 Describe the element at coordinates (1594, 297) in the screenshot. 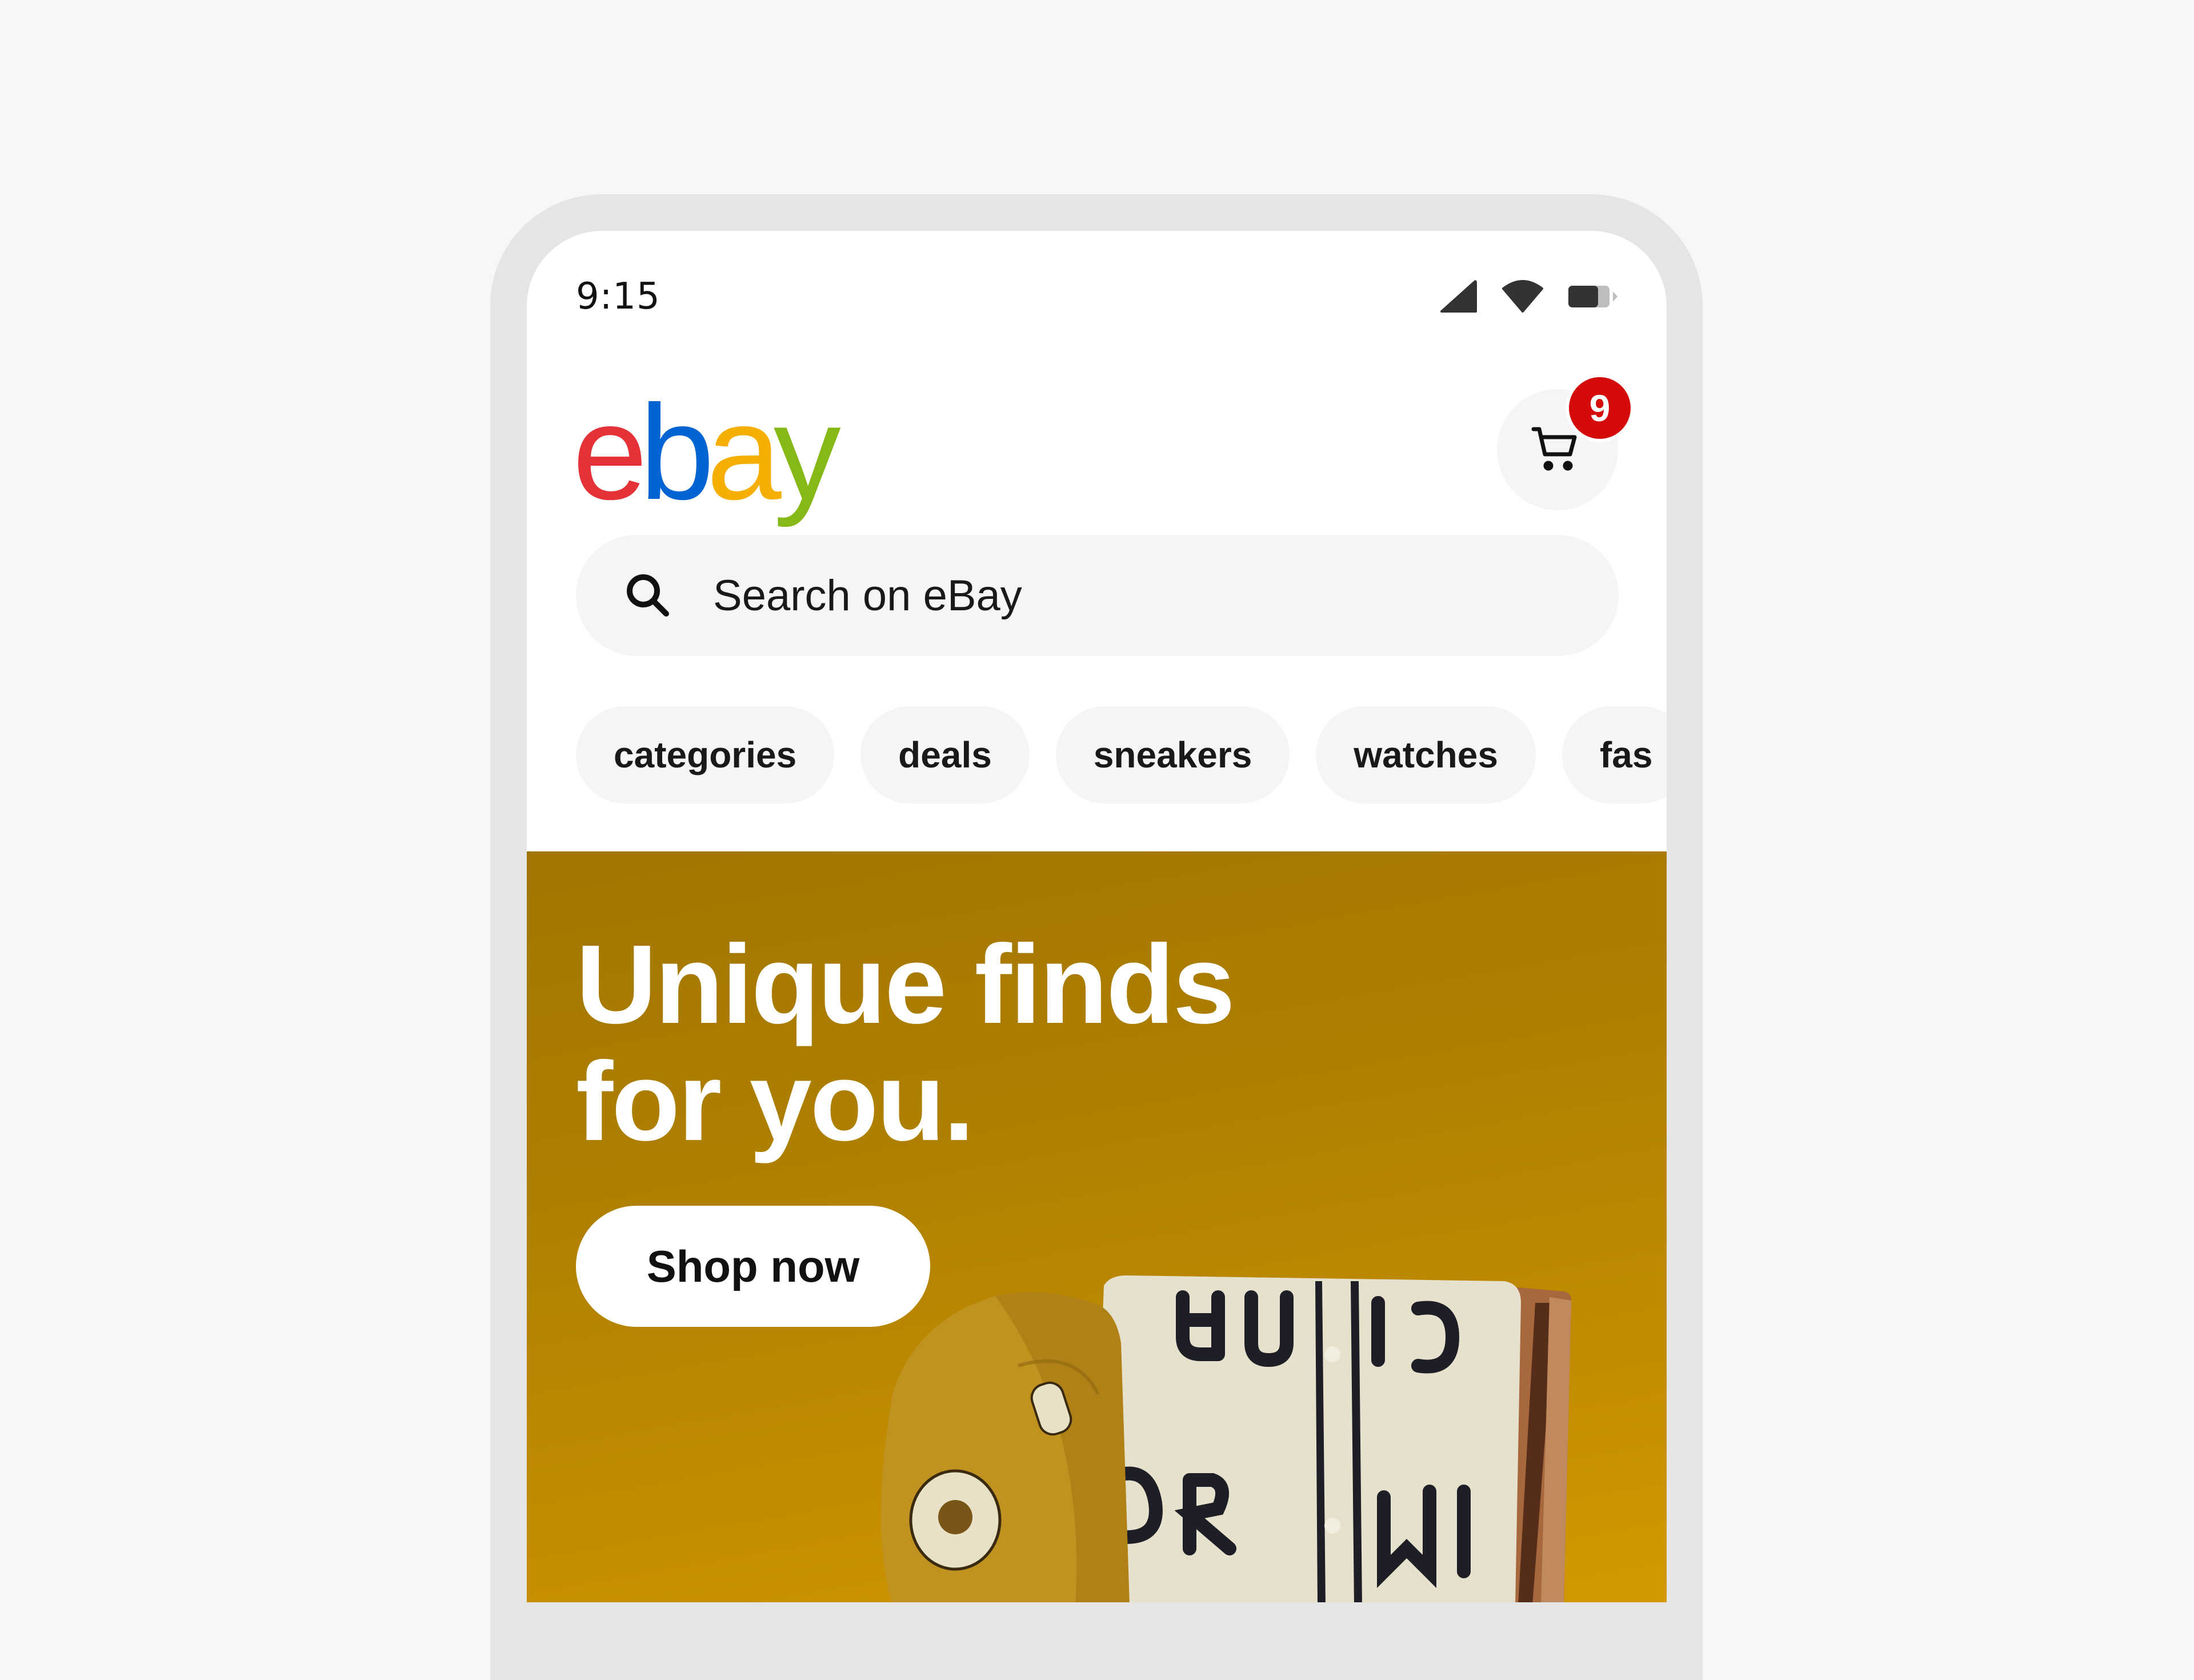

I see `battery-icon` at that location.